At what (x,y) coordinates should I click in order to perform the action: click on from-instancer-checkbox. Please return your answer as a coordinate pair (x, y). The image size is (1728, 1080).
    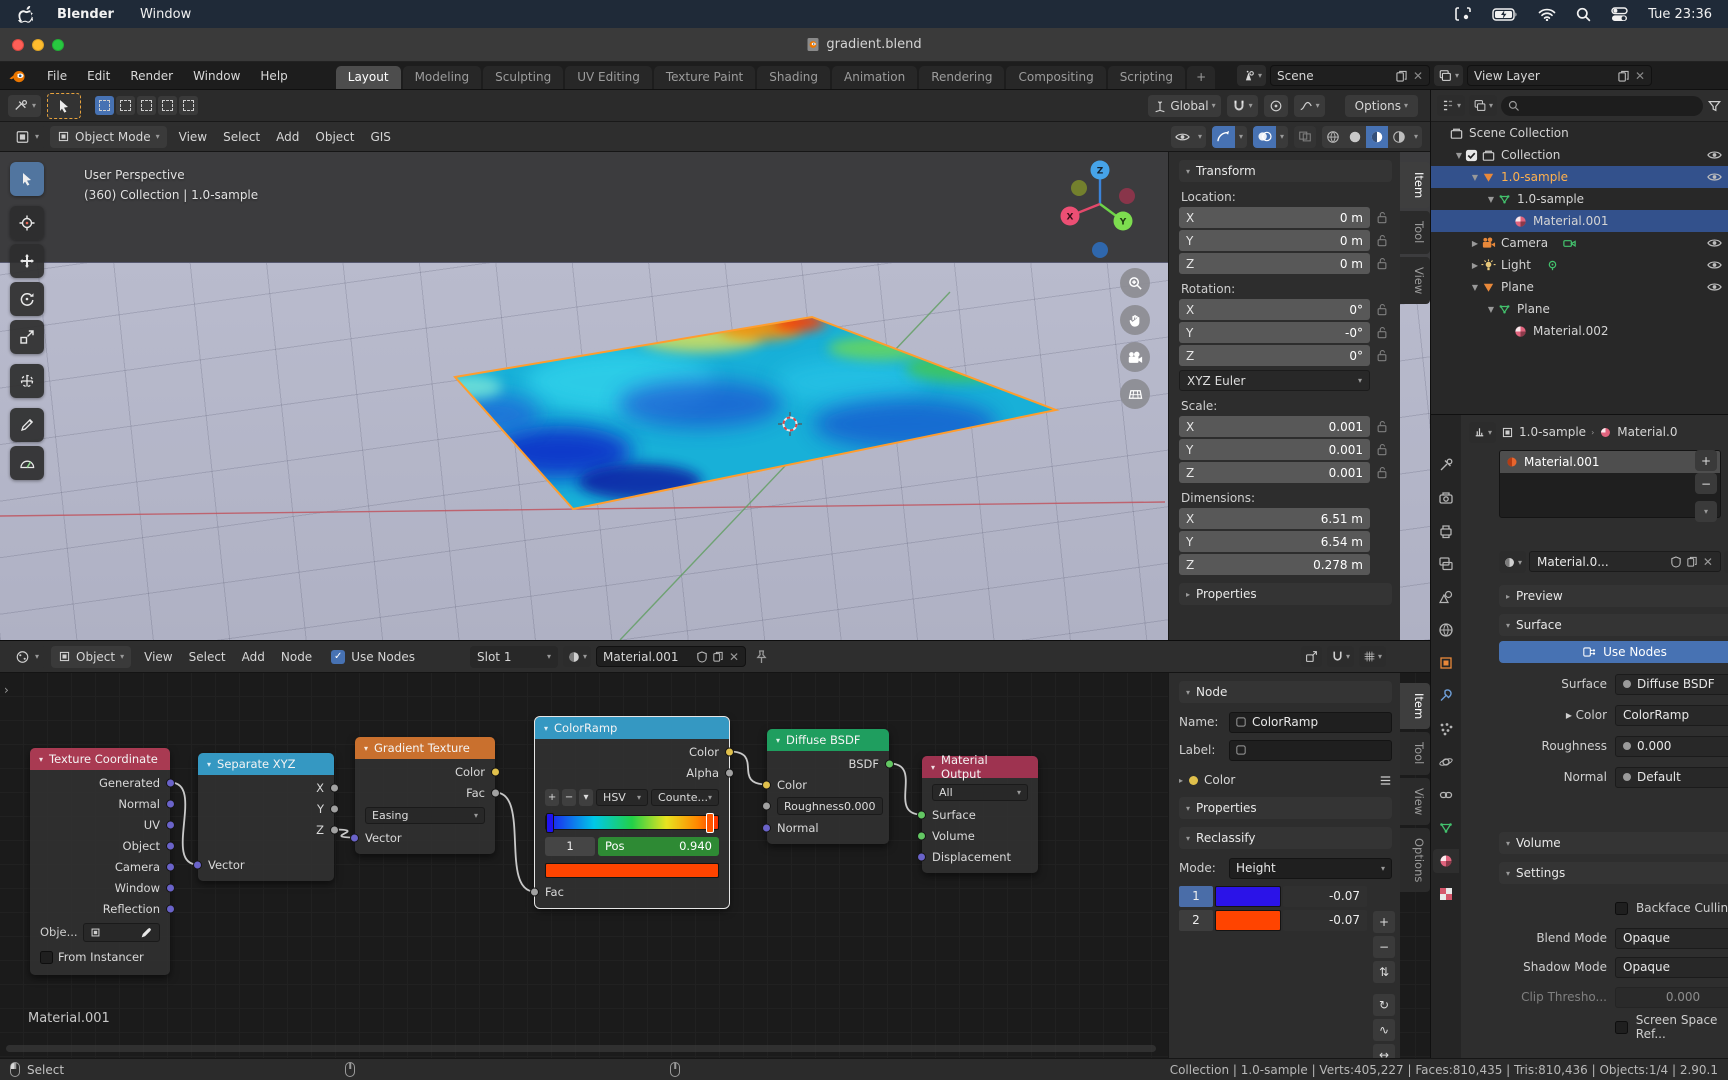
    Looking at the image, I should click on (46, 957).